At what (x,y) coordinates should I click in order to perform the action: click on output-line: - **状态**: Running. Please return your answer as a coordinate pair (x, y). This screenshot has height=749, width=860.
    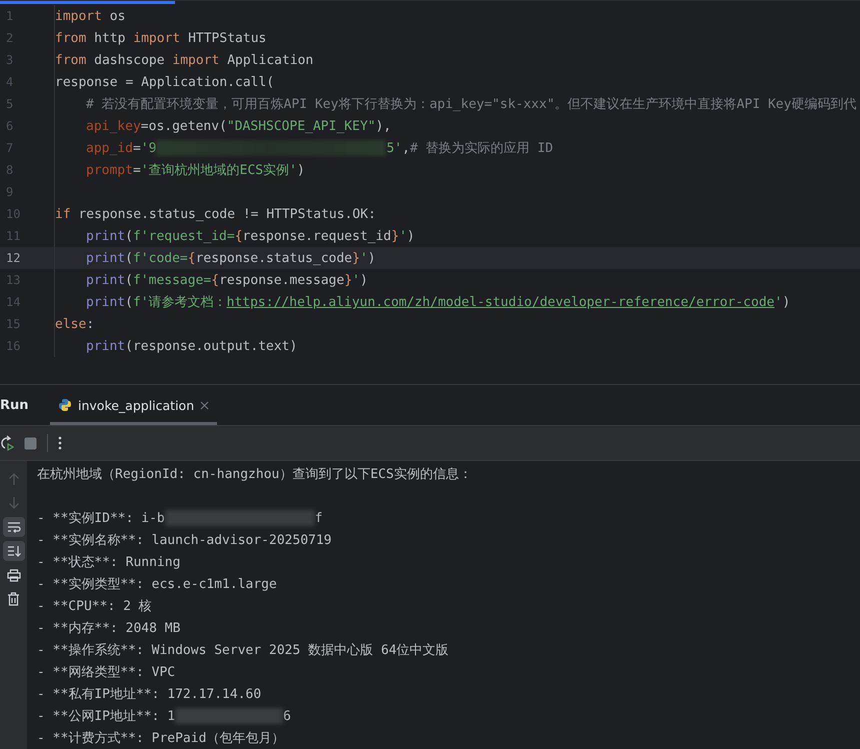
    Looking at the image, I should click on (108, 562).